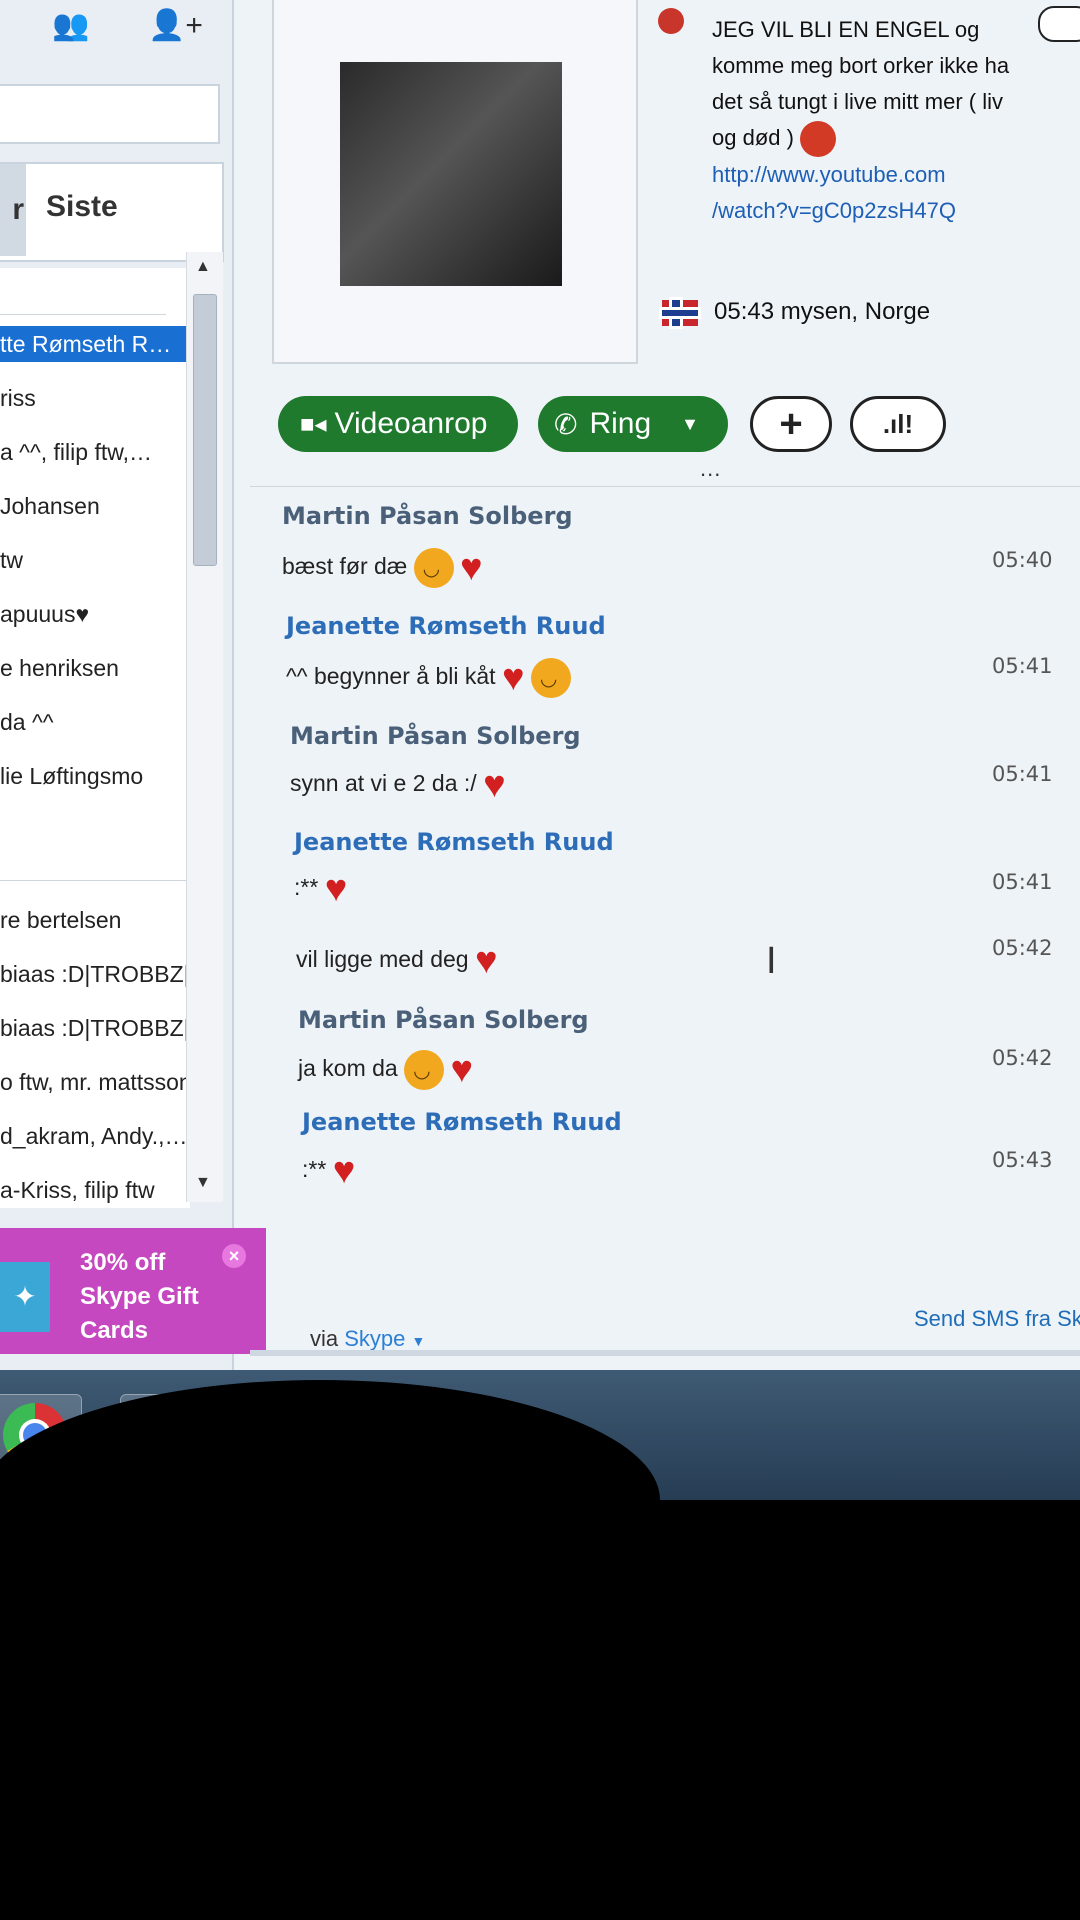 The width and height of the screenshot is (1080, 1920). I want to click on contact-item: da ^^, so click(94, 722).